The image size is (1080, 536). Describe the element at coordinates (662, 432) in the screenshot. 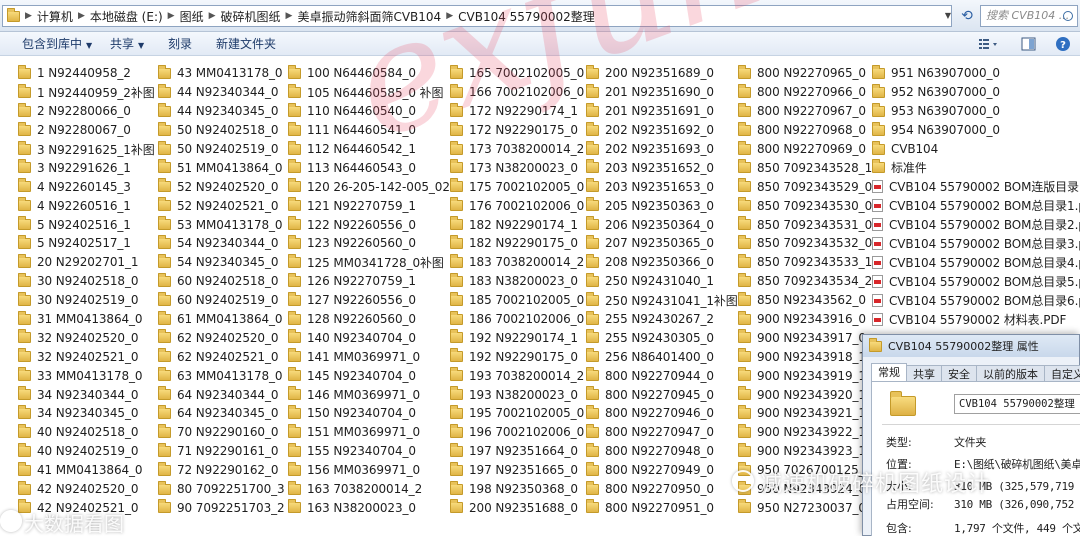

I see `folder-item: 800 N92270947_0` at that location.